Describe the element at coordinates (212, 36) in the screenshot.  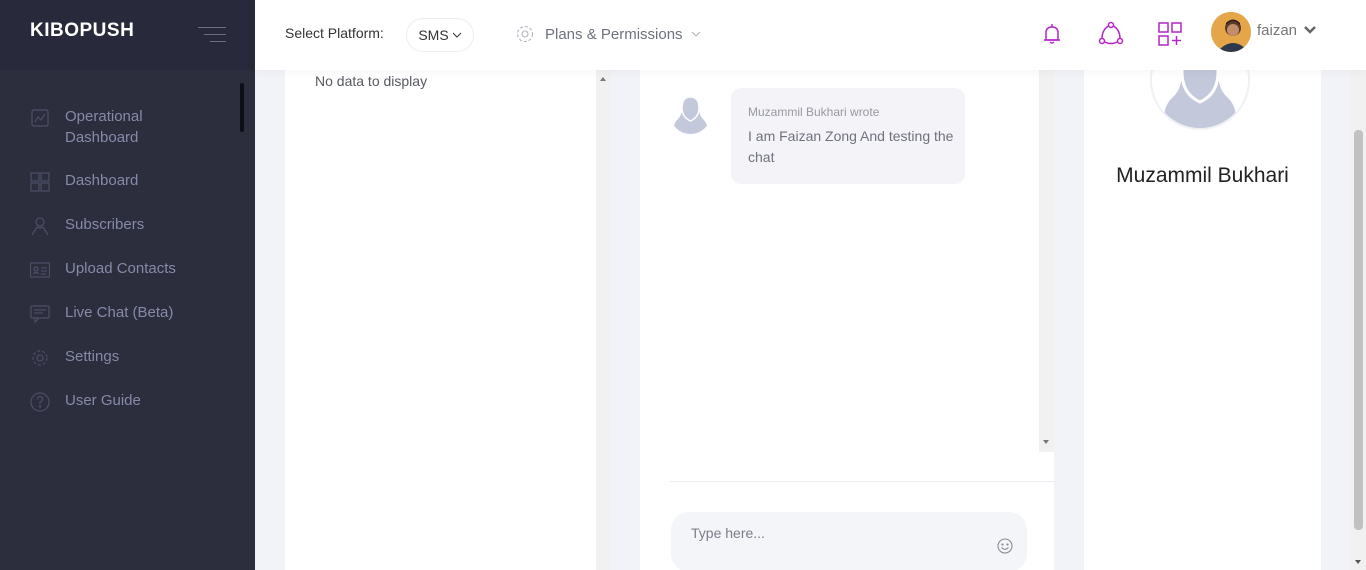
I see `hamburger-menu-icon` at that location.